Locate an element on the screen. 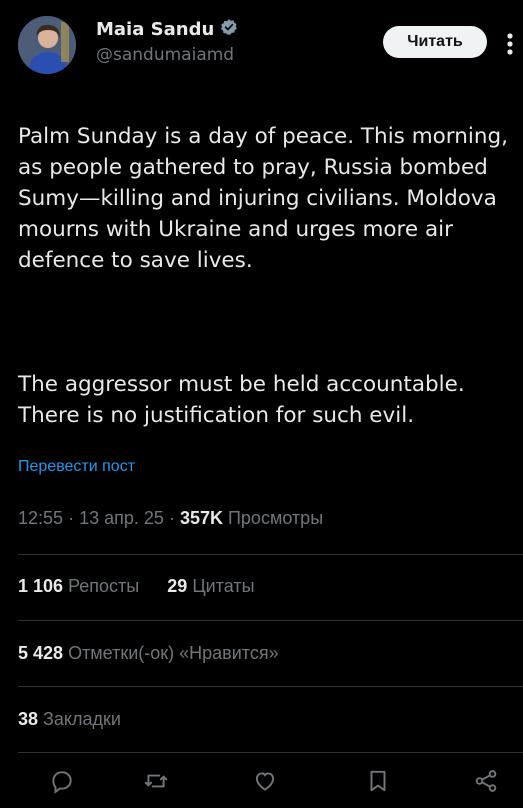 Image resolution: width=523 pixels, height=808 pixels. translate-post-link: Перевести пост is located at coordinates (76, 467).